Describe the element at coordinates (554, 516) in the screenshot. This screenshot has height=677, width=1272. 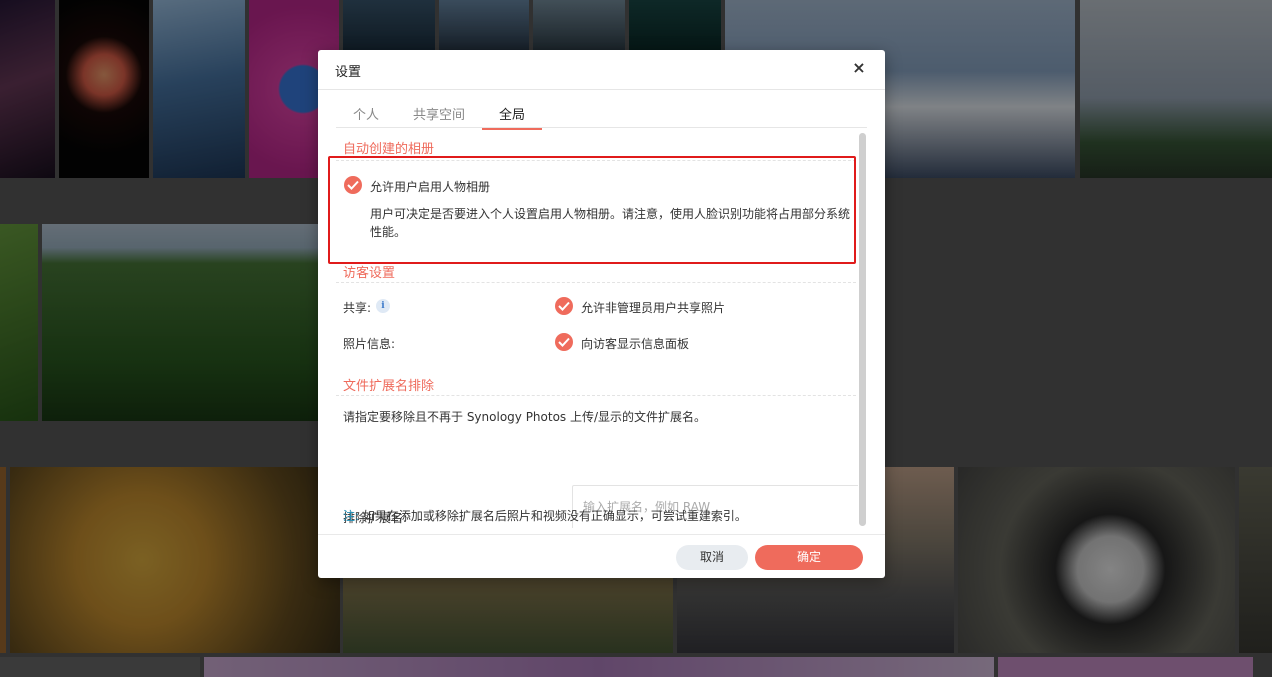
I see `note-text: 如果在添加或移除扩展名后照片和视频没有正确显示，可尝试重建索引。` at that location.